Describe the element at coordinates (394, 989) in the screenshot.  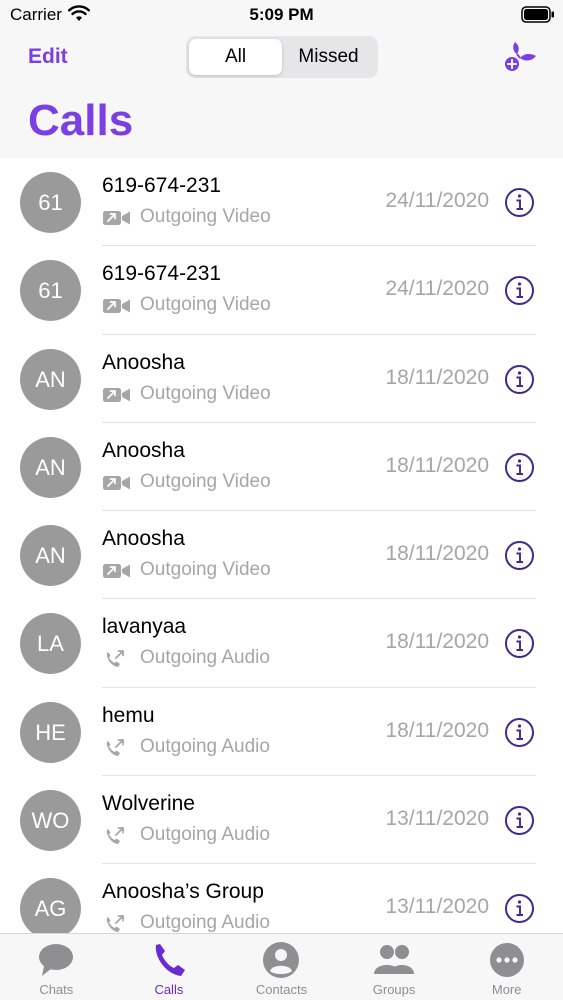
I see `tab-label: Groups` at that location.